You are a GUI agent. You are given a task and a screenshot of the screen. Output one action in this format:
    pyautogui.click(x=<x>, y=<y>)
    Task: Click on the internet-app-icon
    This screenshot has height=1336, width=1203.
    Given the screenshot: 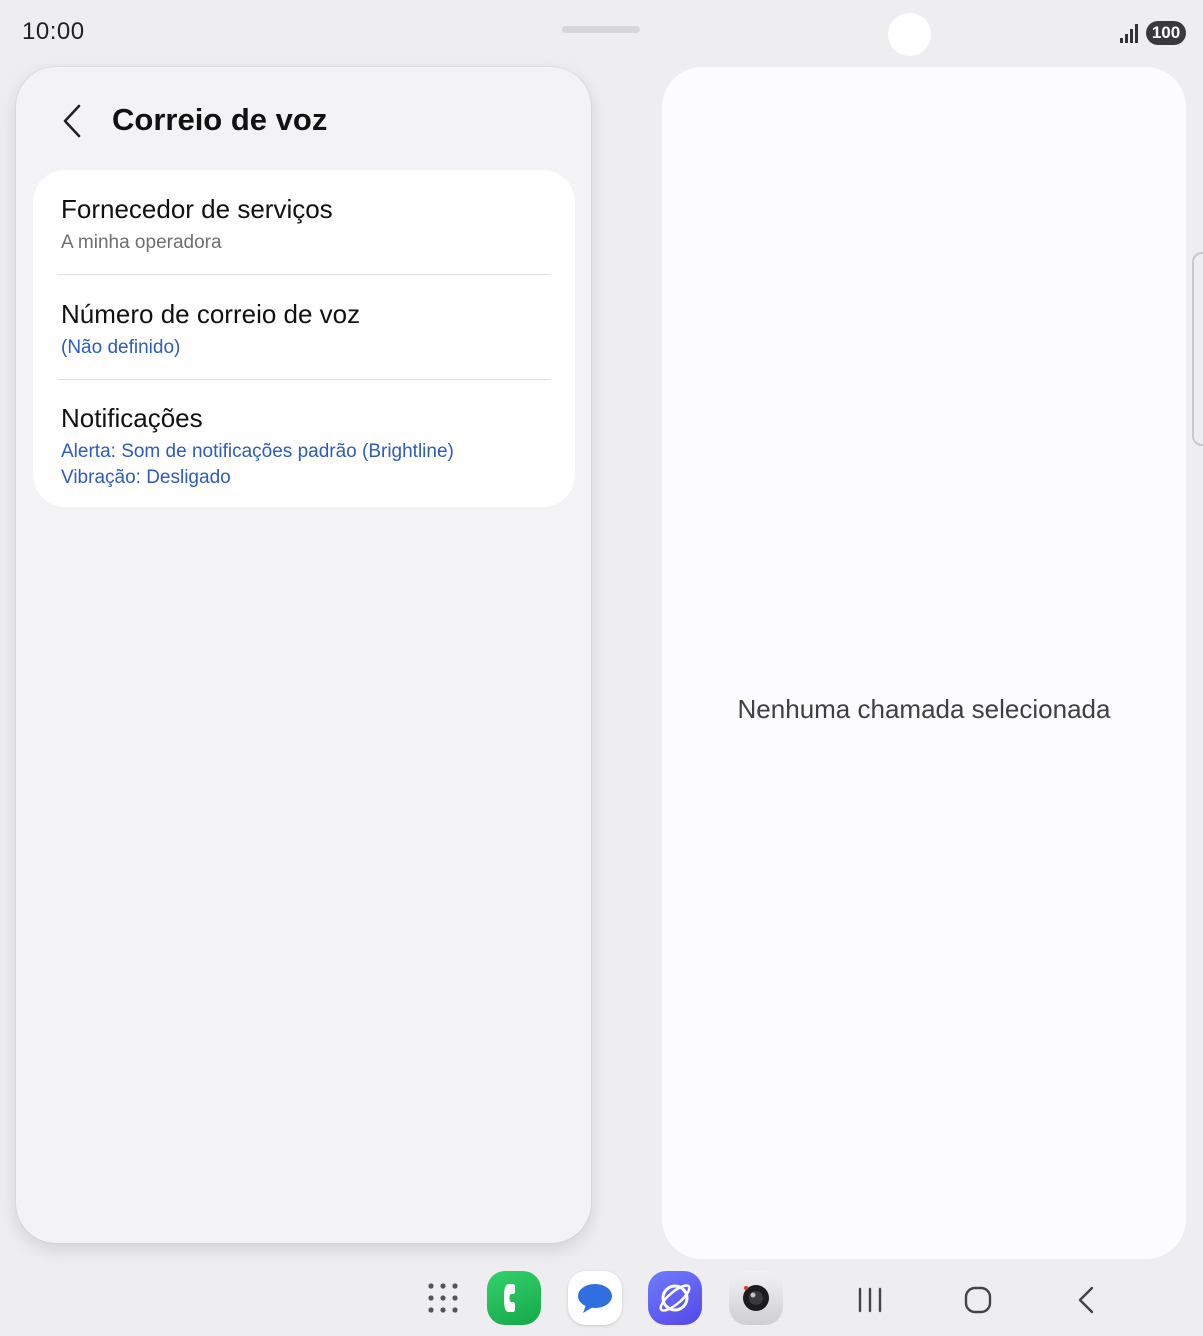 What is the action you would take?
    pyautogui.click(x=675, y=1298)
    